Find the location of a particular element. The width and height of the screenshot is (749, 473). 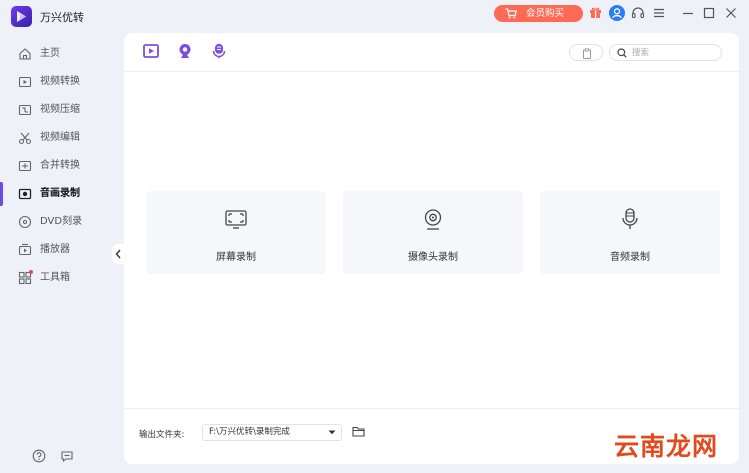

minimize-icon is located at coordinates (688, 13).